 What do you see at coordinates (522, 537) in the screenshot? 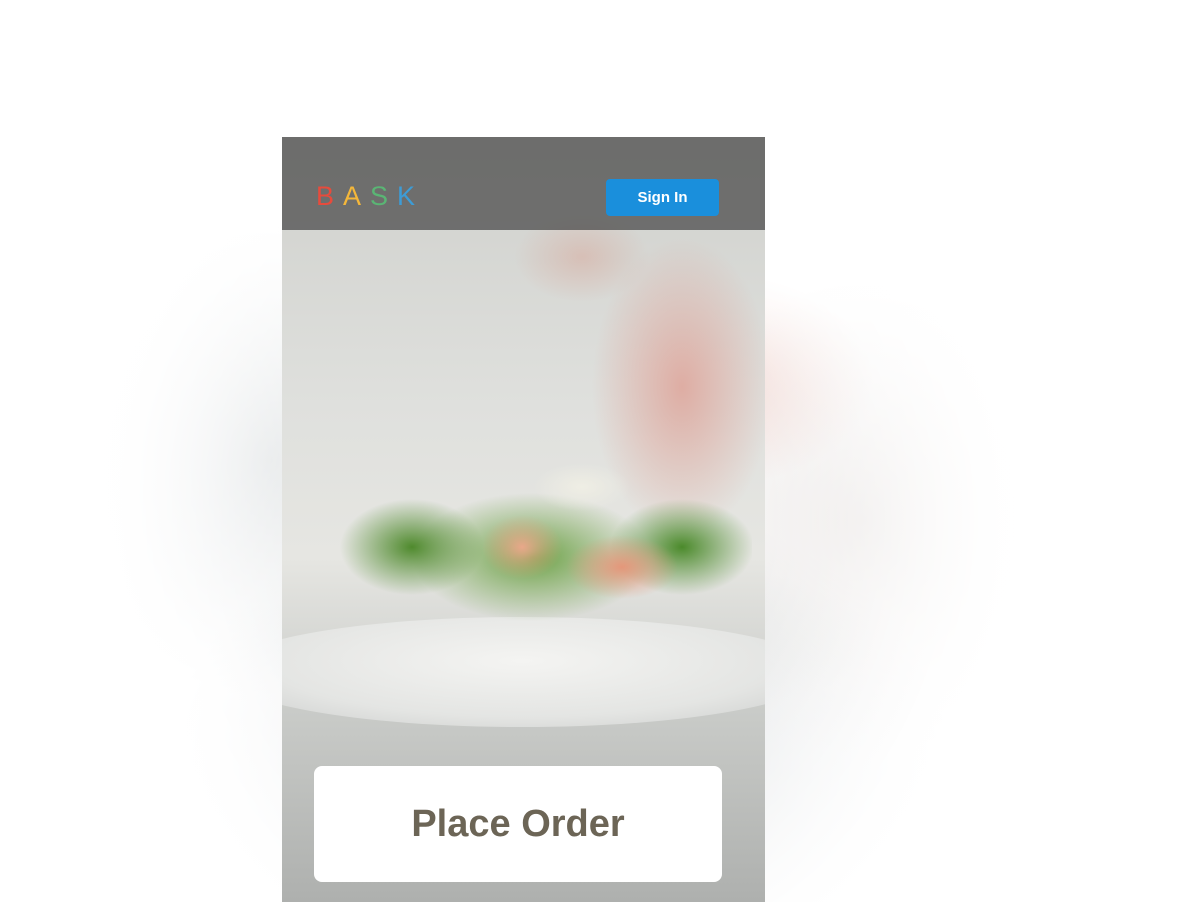
I see `salad-image` at bounding box center [522, 537].